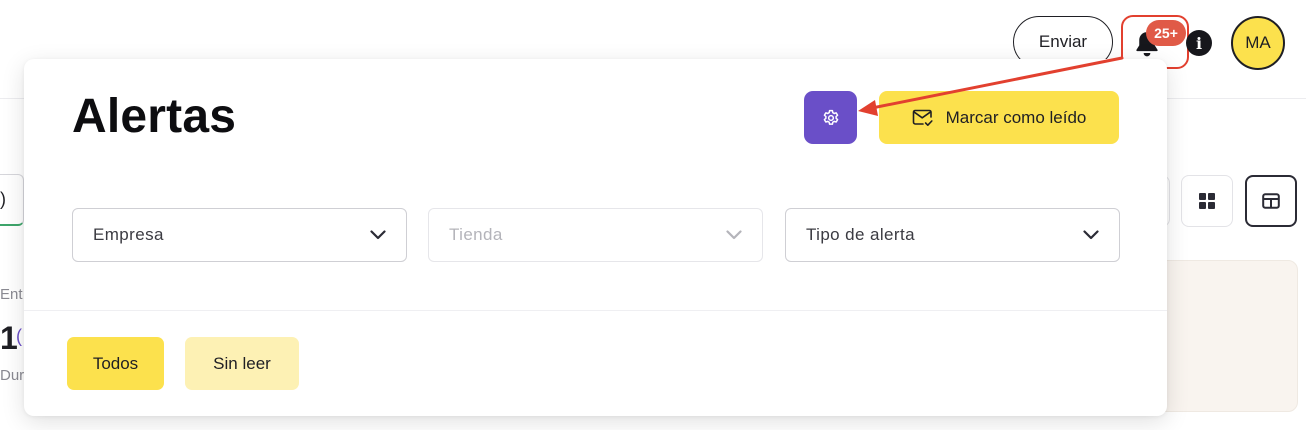 This screenshot has width=1306, height=430. Describe the element at coordinates (1229, 336) in the screenshot. I see `background-card` at that location.